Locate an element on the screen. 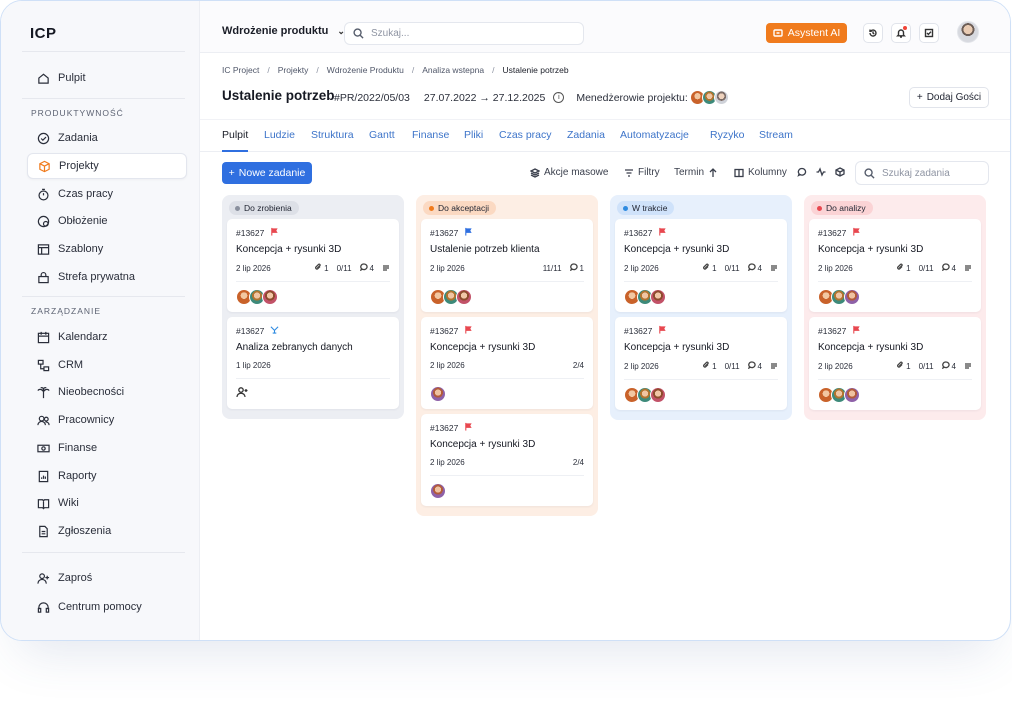 This screenshot has width=1012, height=706. ai-assistant-button: Asystent AI is located at coordinates (806, 33).